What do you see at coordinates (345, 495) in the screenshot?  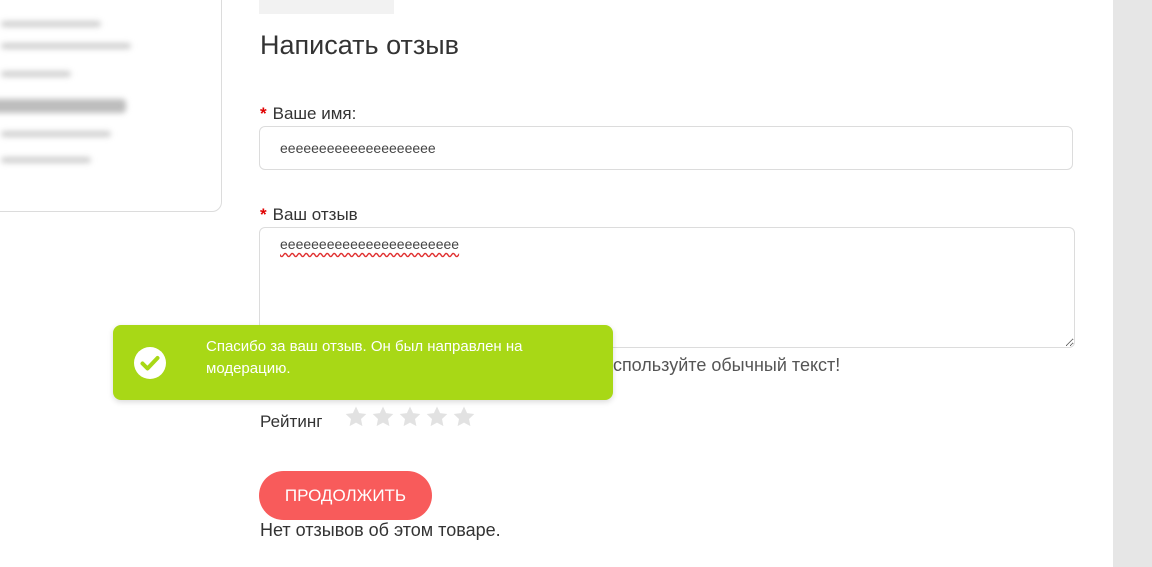 I see `continue-button: ПРОДОЛЖИТЬ` at bounding box center [345, 495].